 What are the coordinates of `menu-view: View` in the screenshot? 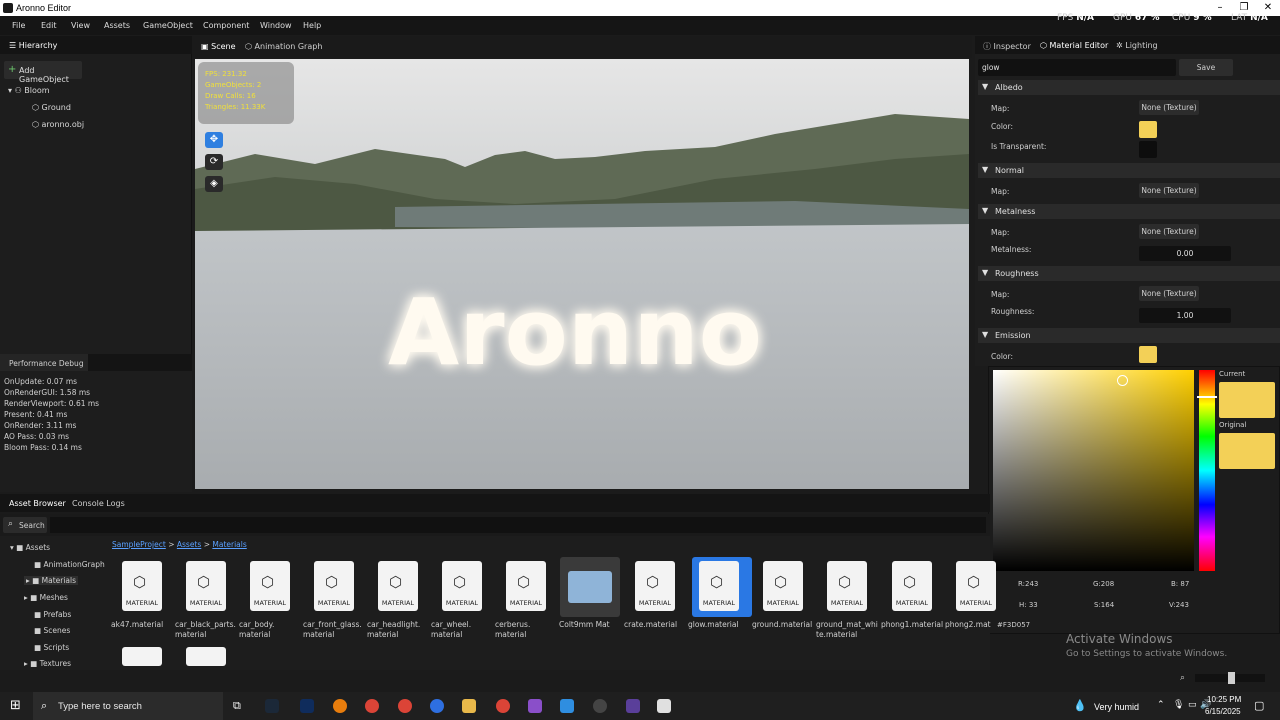 It's located at (80, 25).